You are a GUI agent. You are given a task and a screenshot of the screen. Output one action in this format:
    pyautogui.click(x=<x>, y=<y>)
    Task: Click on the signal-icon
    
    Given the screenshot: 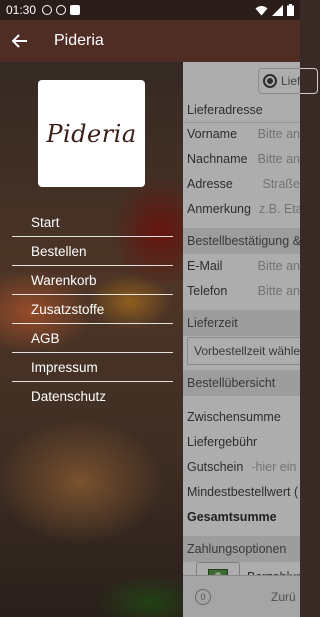 What is the action you would take?
    pyautogui.click(x=277, y=10)
    